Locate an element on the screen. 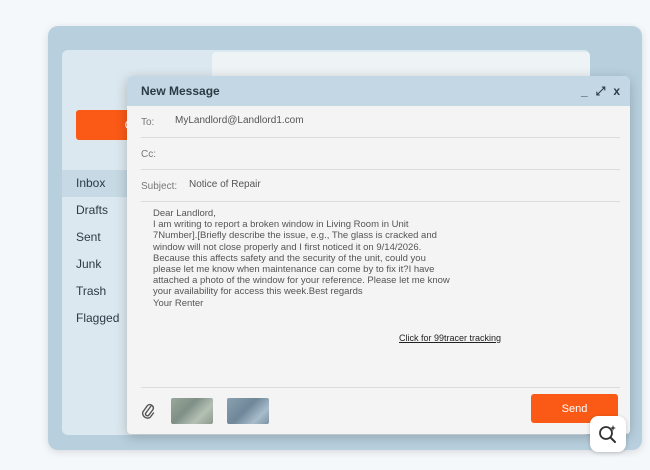  close-icon: x is located at coordinates (616, 91).